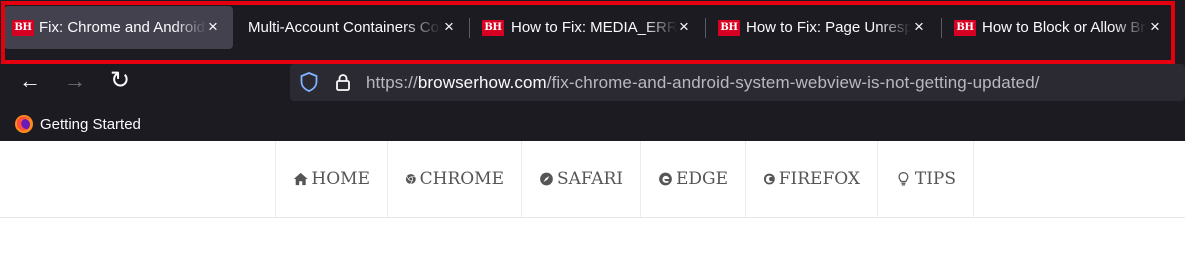 Image resolution: width=1185 pixels, height=261 pixels. Describe the element at coordinates (589, 179) in the screenshot. I see `site-nav-label: SAFARI` at that location.